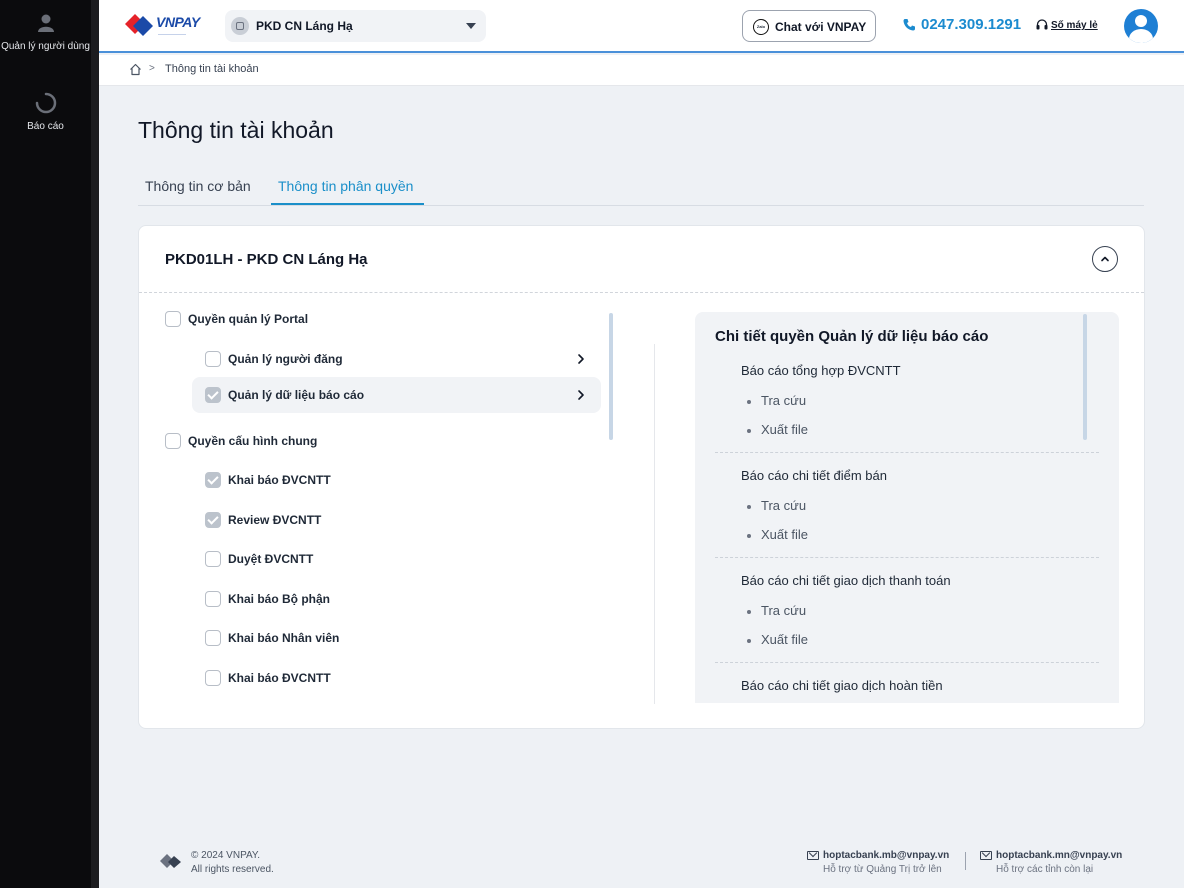  I want to click on tab-basic-info: Thông tin cơ bản, so click(198, 186).